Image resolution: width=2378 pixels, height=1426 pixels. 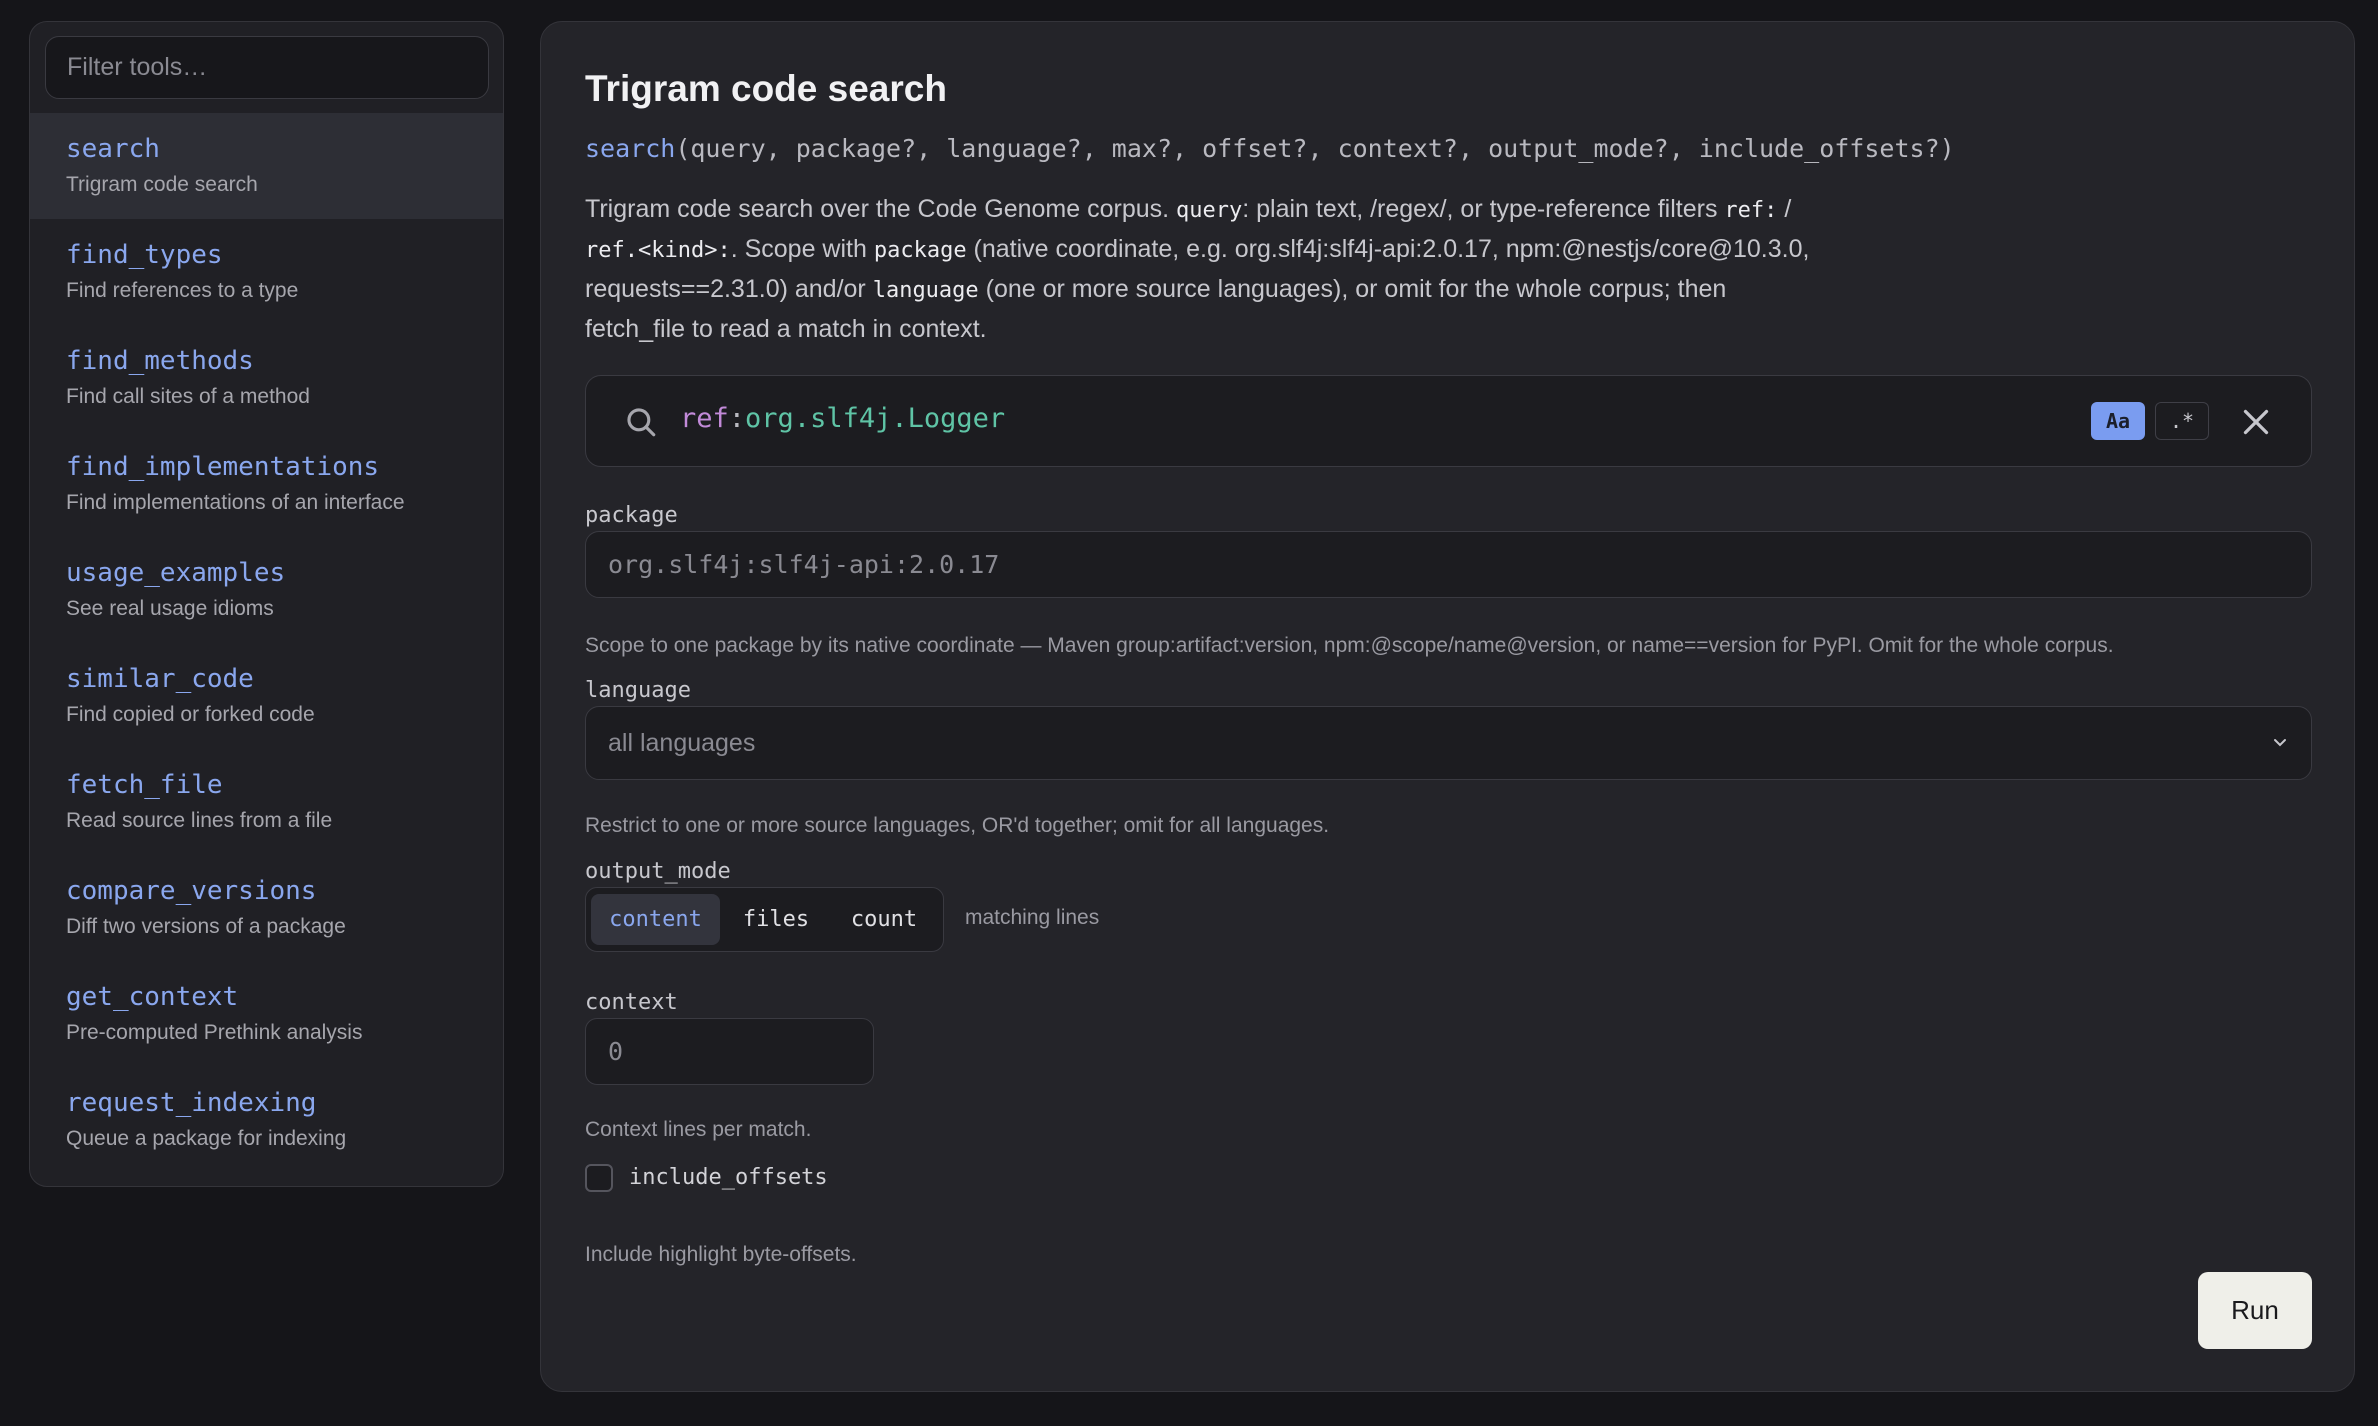 What do you see at coordinates (266, 272) in the screenshot?
I see `sidebar-item-find-types: find_types Find references to a type` at bounding box center [266, 272].